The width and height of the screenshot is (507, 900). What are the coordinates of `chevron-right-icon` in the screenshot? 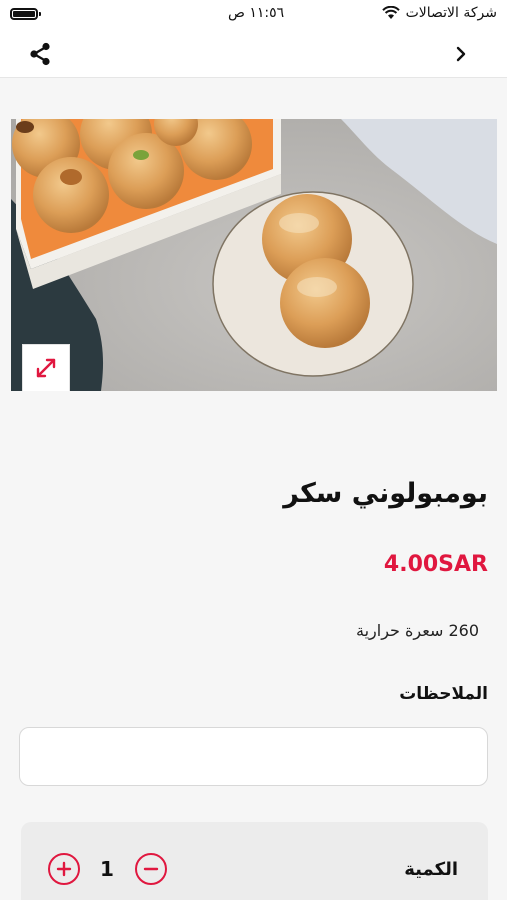 It's located at (461, 54).